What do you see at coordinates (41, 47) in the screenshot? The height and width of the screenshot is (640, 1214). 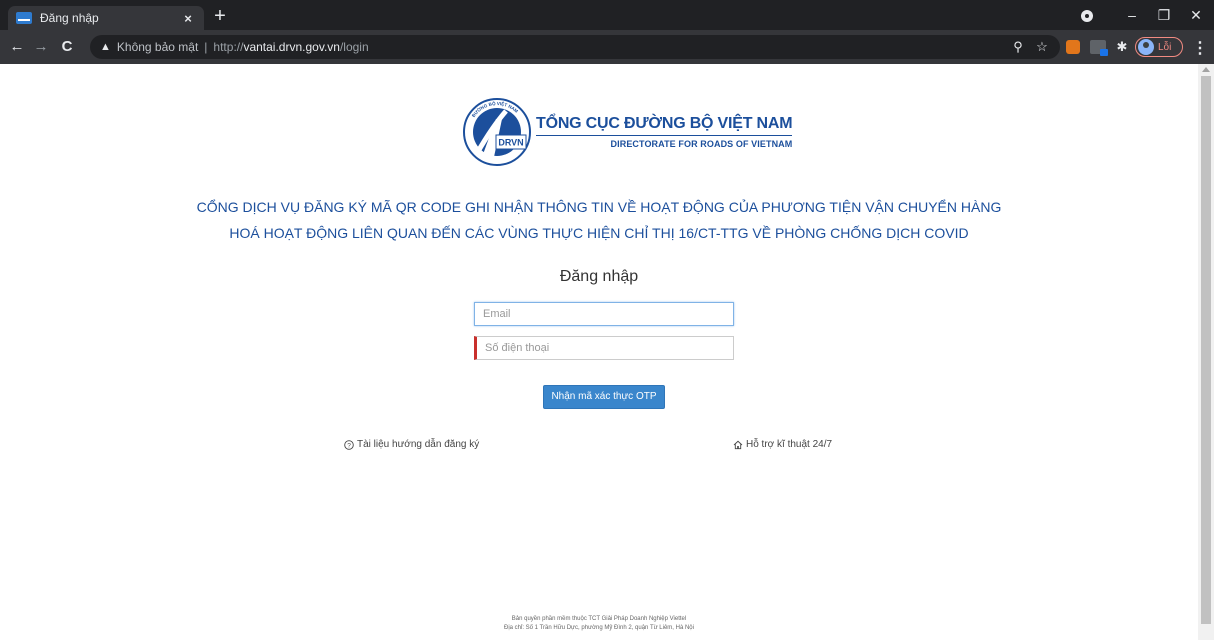 I see `forward-arrow-icon: →` at bounding box center [41, 47].